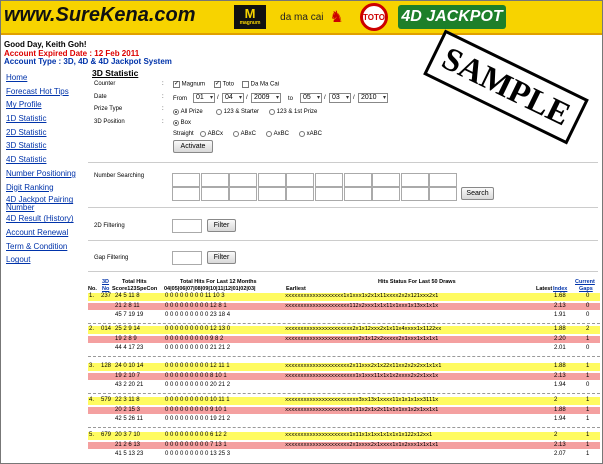 This screenshot has height=464, width=603. I want to click on sidebar-item-forecast: Forecast Hot Tips, so click(46, 94).